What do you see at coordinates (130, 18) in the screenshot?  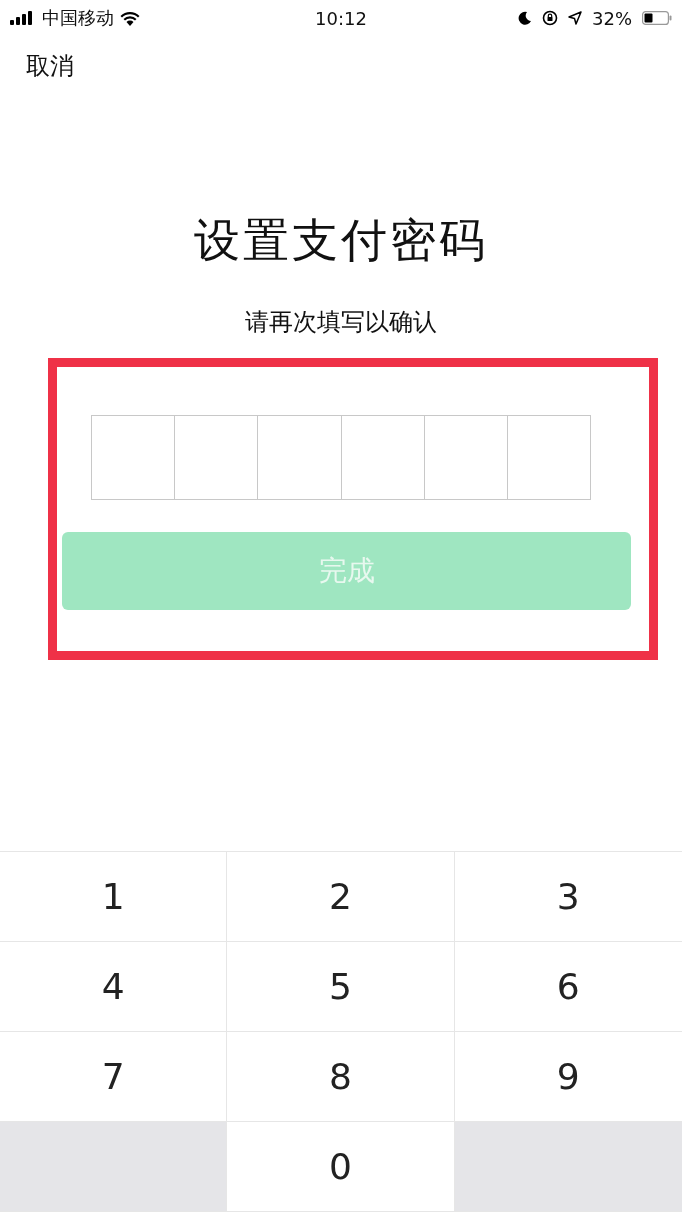 I see `wifi-icon` at bounding box center [130, 18].